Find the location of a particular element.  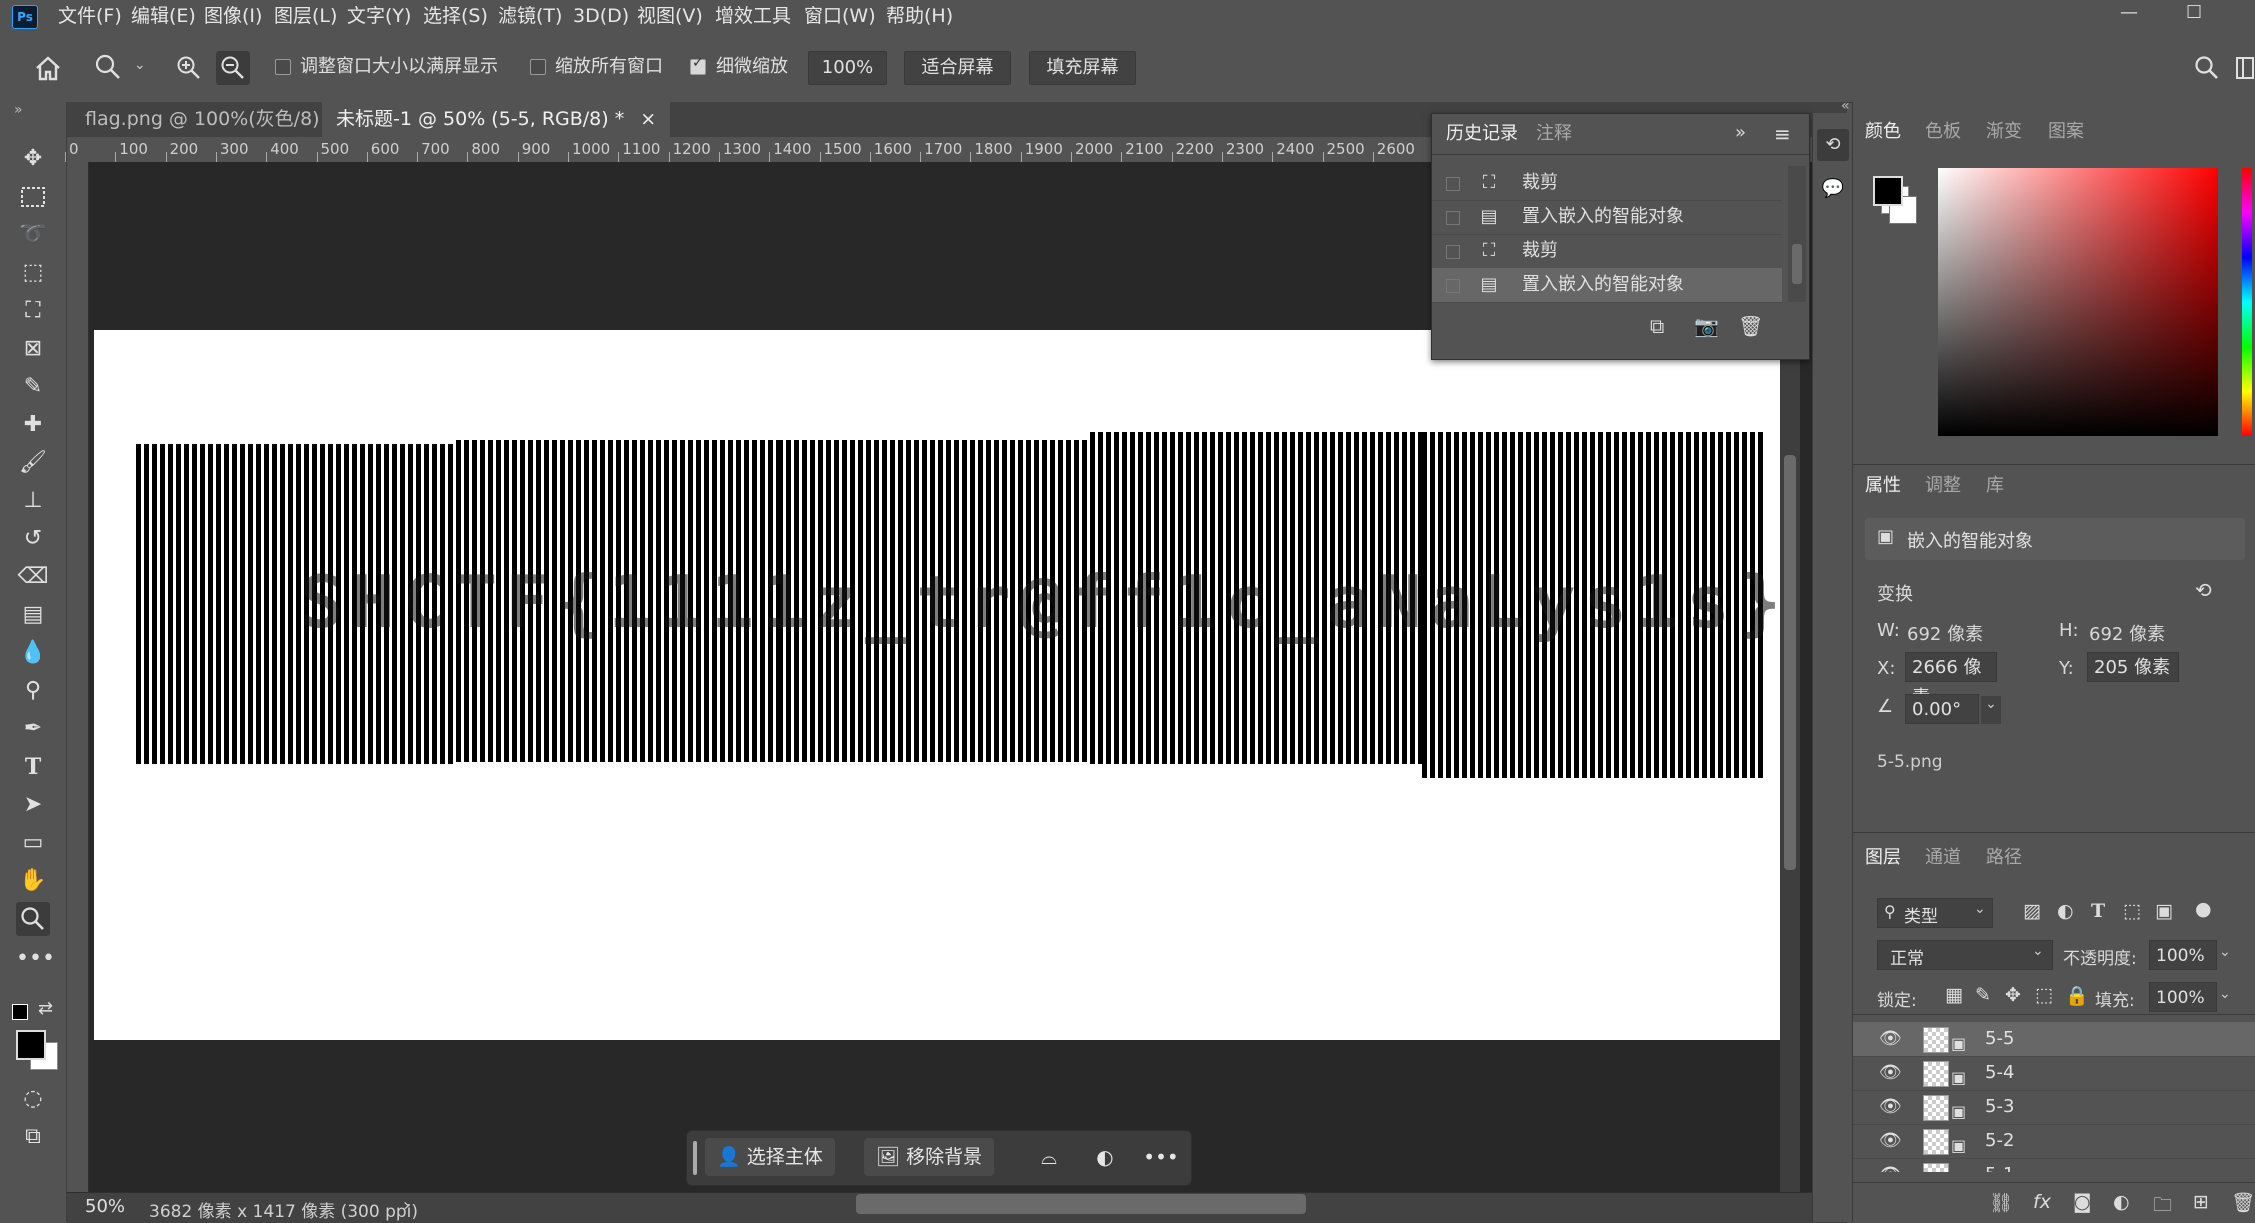

menu-file: 文件(F) is located at coordinates (90, 16).